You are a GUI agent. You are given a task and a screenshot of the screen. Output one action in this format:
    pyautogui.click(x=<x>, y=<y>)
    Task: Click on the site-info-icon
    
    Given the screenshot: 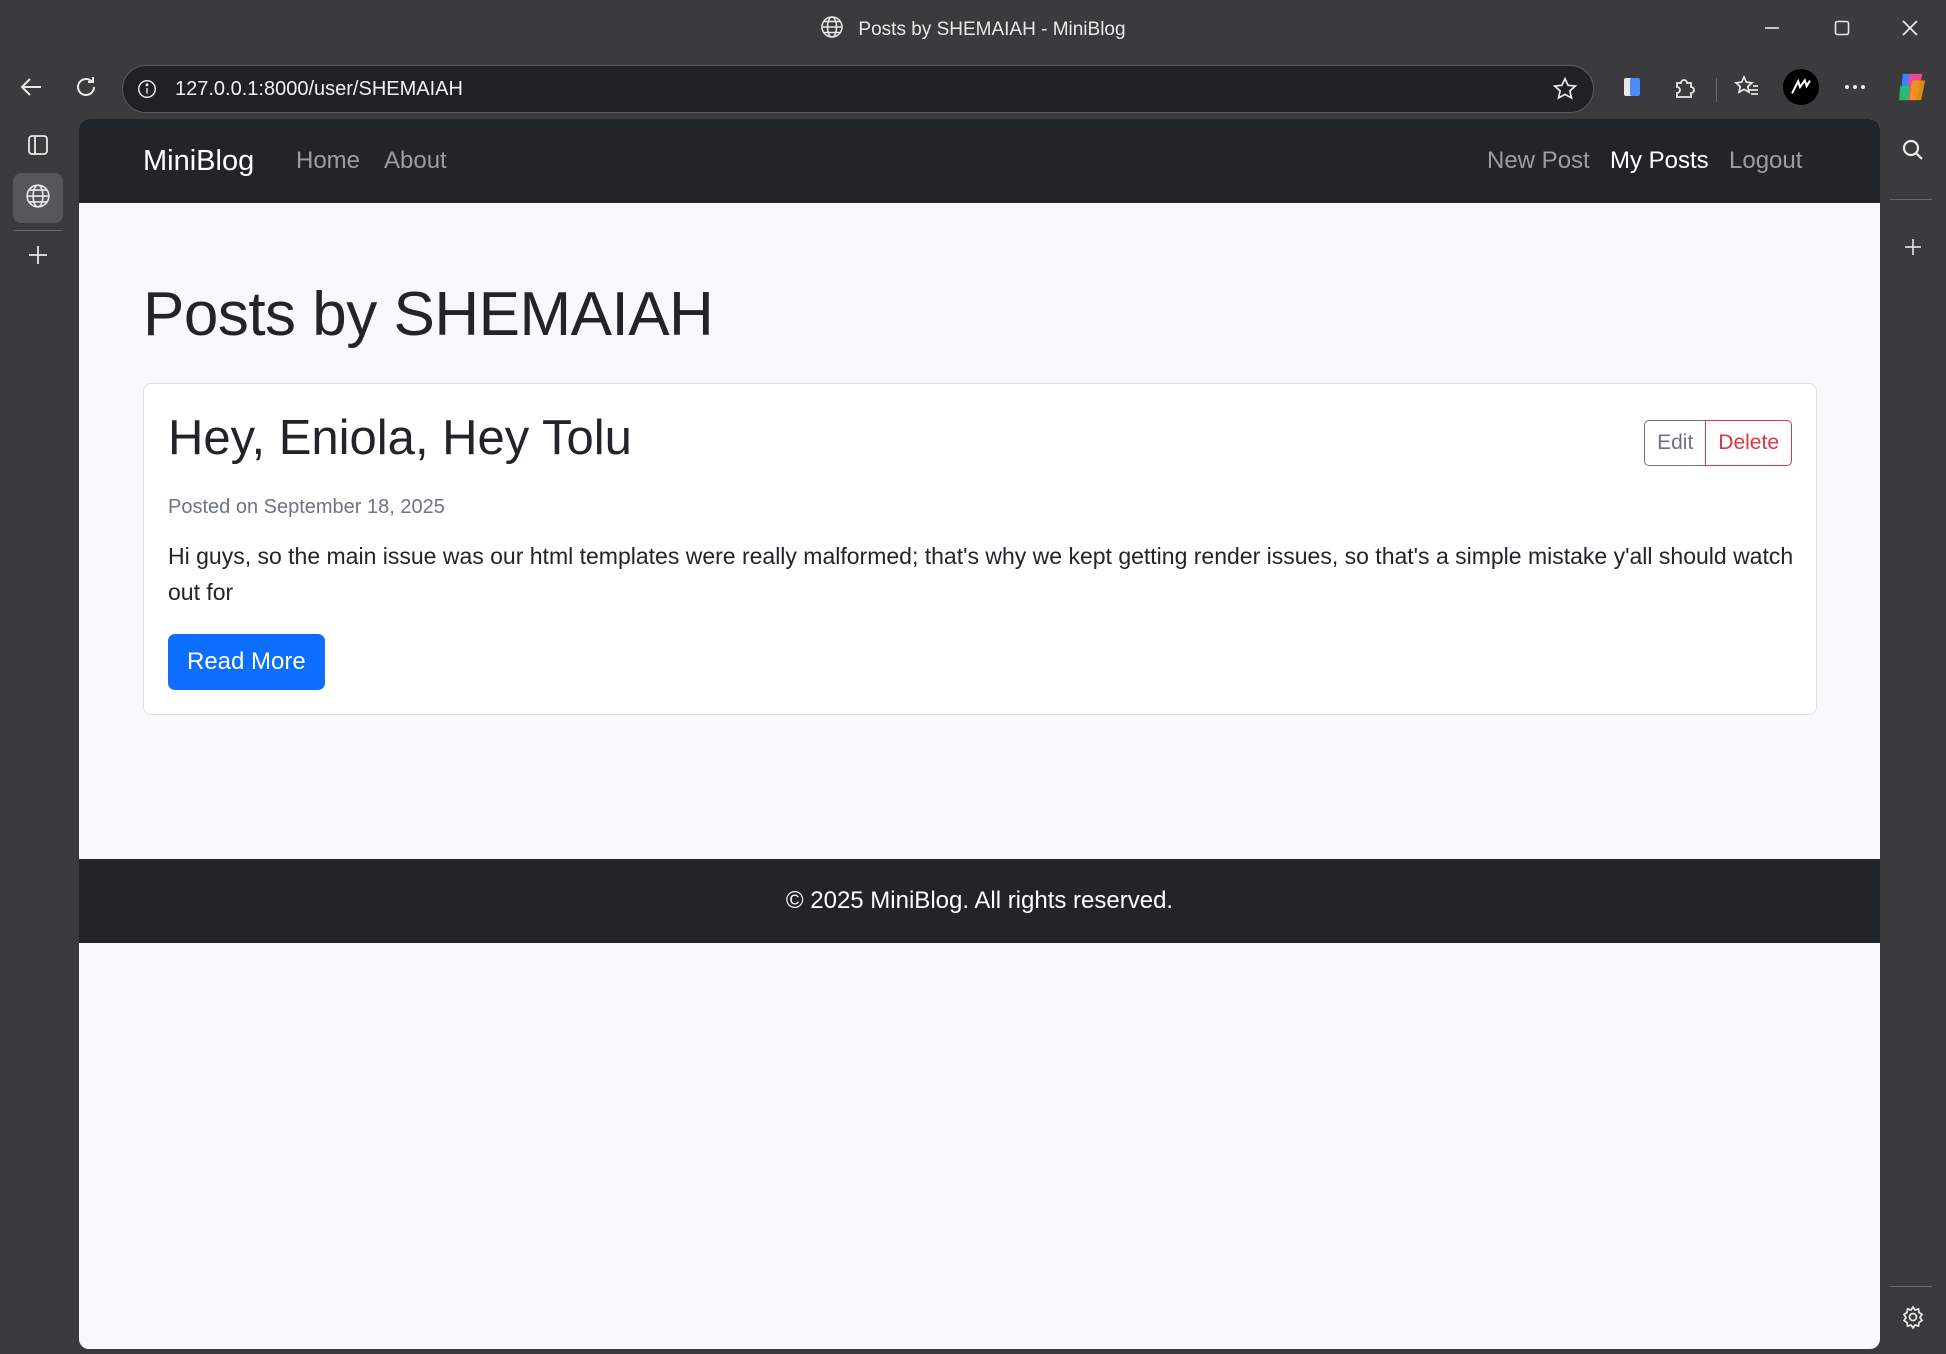 What is the action you would take?
    pyautogui.click(x=147, y=89)
    